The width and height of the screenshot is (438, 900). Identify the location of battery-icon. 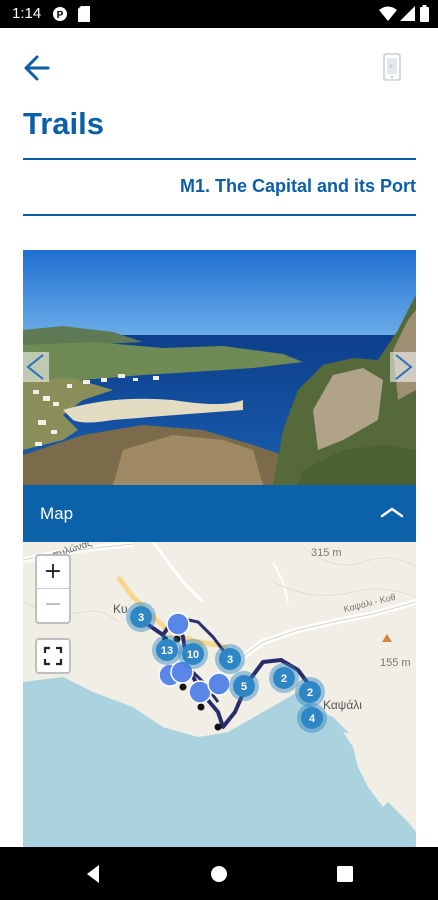
(424, 16).